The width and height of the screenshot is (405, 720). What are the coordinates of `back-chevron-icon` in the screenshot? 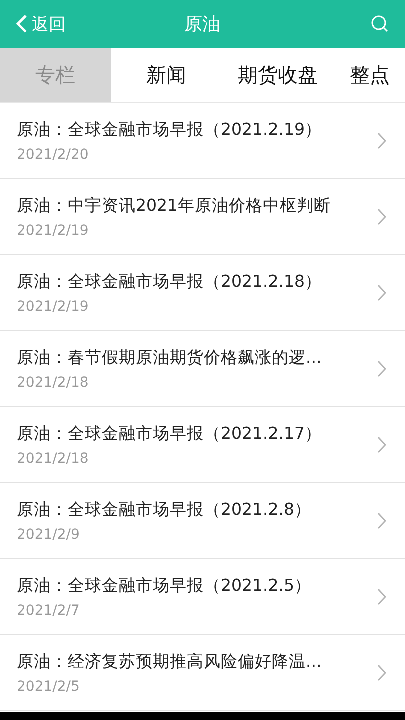 It's located at (22, 24).